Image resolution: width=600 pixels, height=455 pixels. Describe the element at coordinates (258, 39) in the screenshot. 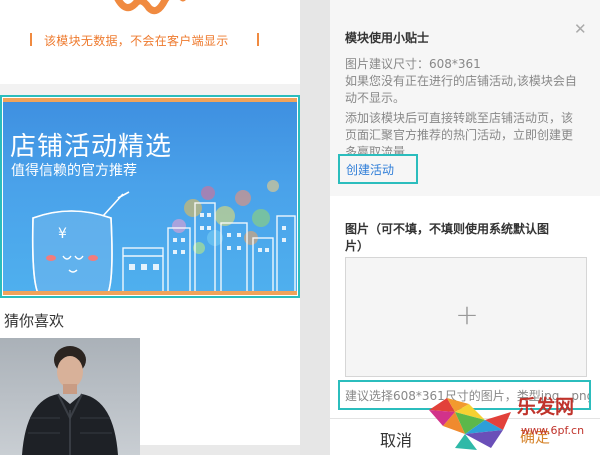

I see `notice-bar-right` at that location.